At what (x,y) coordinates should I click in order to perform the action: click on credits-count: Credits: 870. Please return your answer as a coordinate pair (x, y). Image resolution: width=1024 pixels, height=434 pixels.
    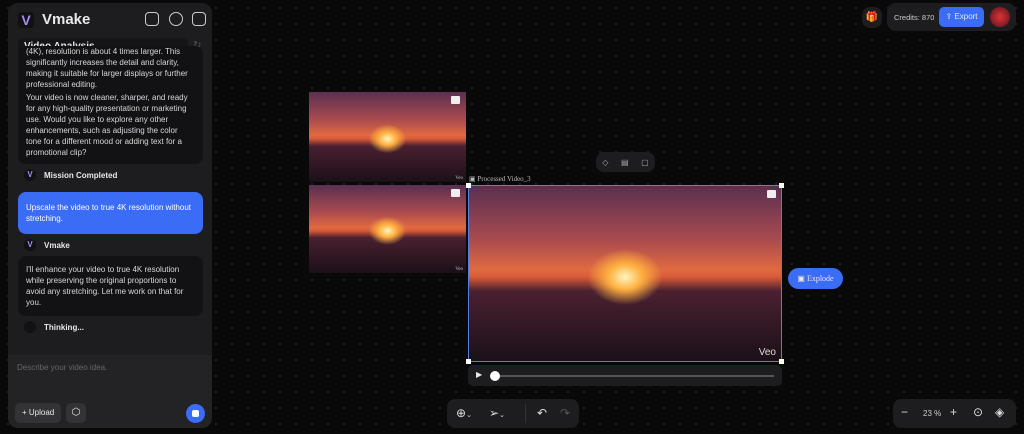
    Looking at the image, I should click on (914, 17).